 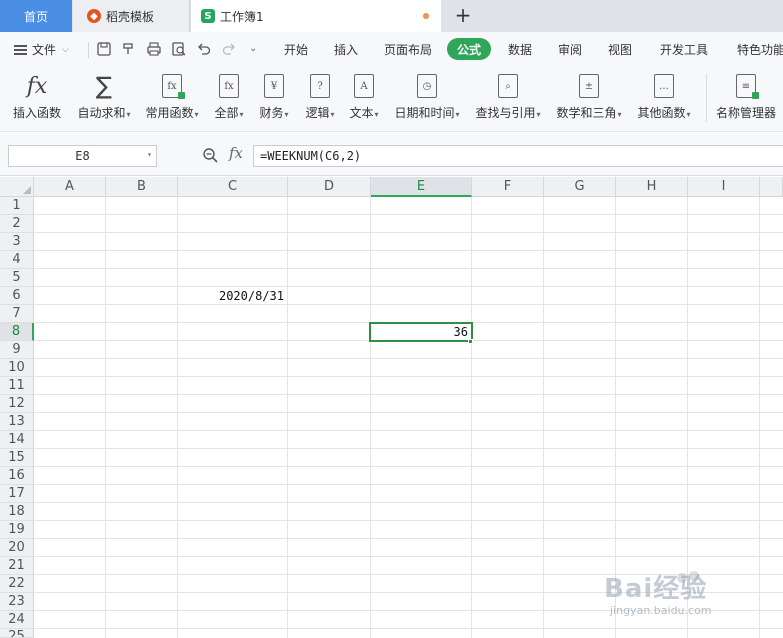 I want to click on other-functions-button: … 其他函数▾, so click(x=664, y=96).